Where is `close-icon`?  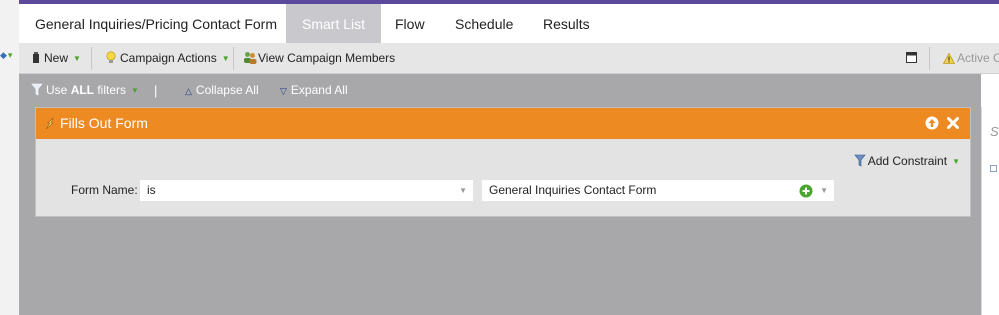
close-icon is located at coordinates (953, 123).